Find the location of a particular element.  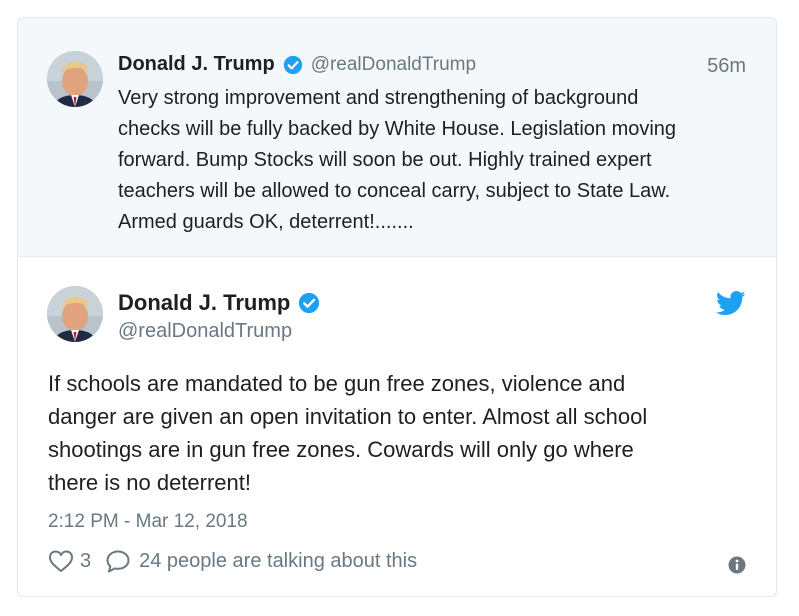

tweet-timestamp: 2:12 PM - Mar 12, 2018 is located at coordinates (148, 522).